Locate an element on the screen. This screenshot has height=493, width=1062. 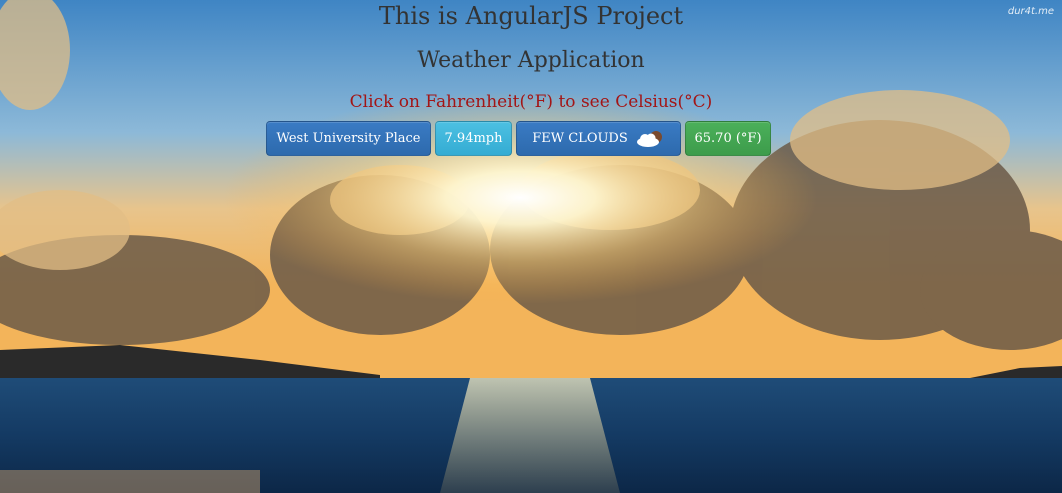
temperature-toggle-button: 65.70 (°F) is located at coordinates (728, 138).